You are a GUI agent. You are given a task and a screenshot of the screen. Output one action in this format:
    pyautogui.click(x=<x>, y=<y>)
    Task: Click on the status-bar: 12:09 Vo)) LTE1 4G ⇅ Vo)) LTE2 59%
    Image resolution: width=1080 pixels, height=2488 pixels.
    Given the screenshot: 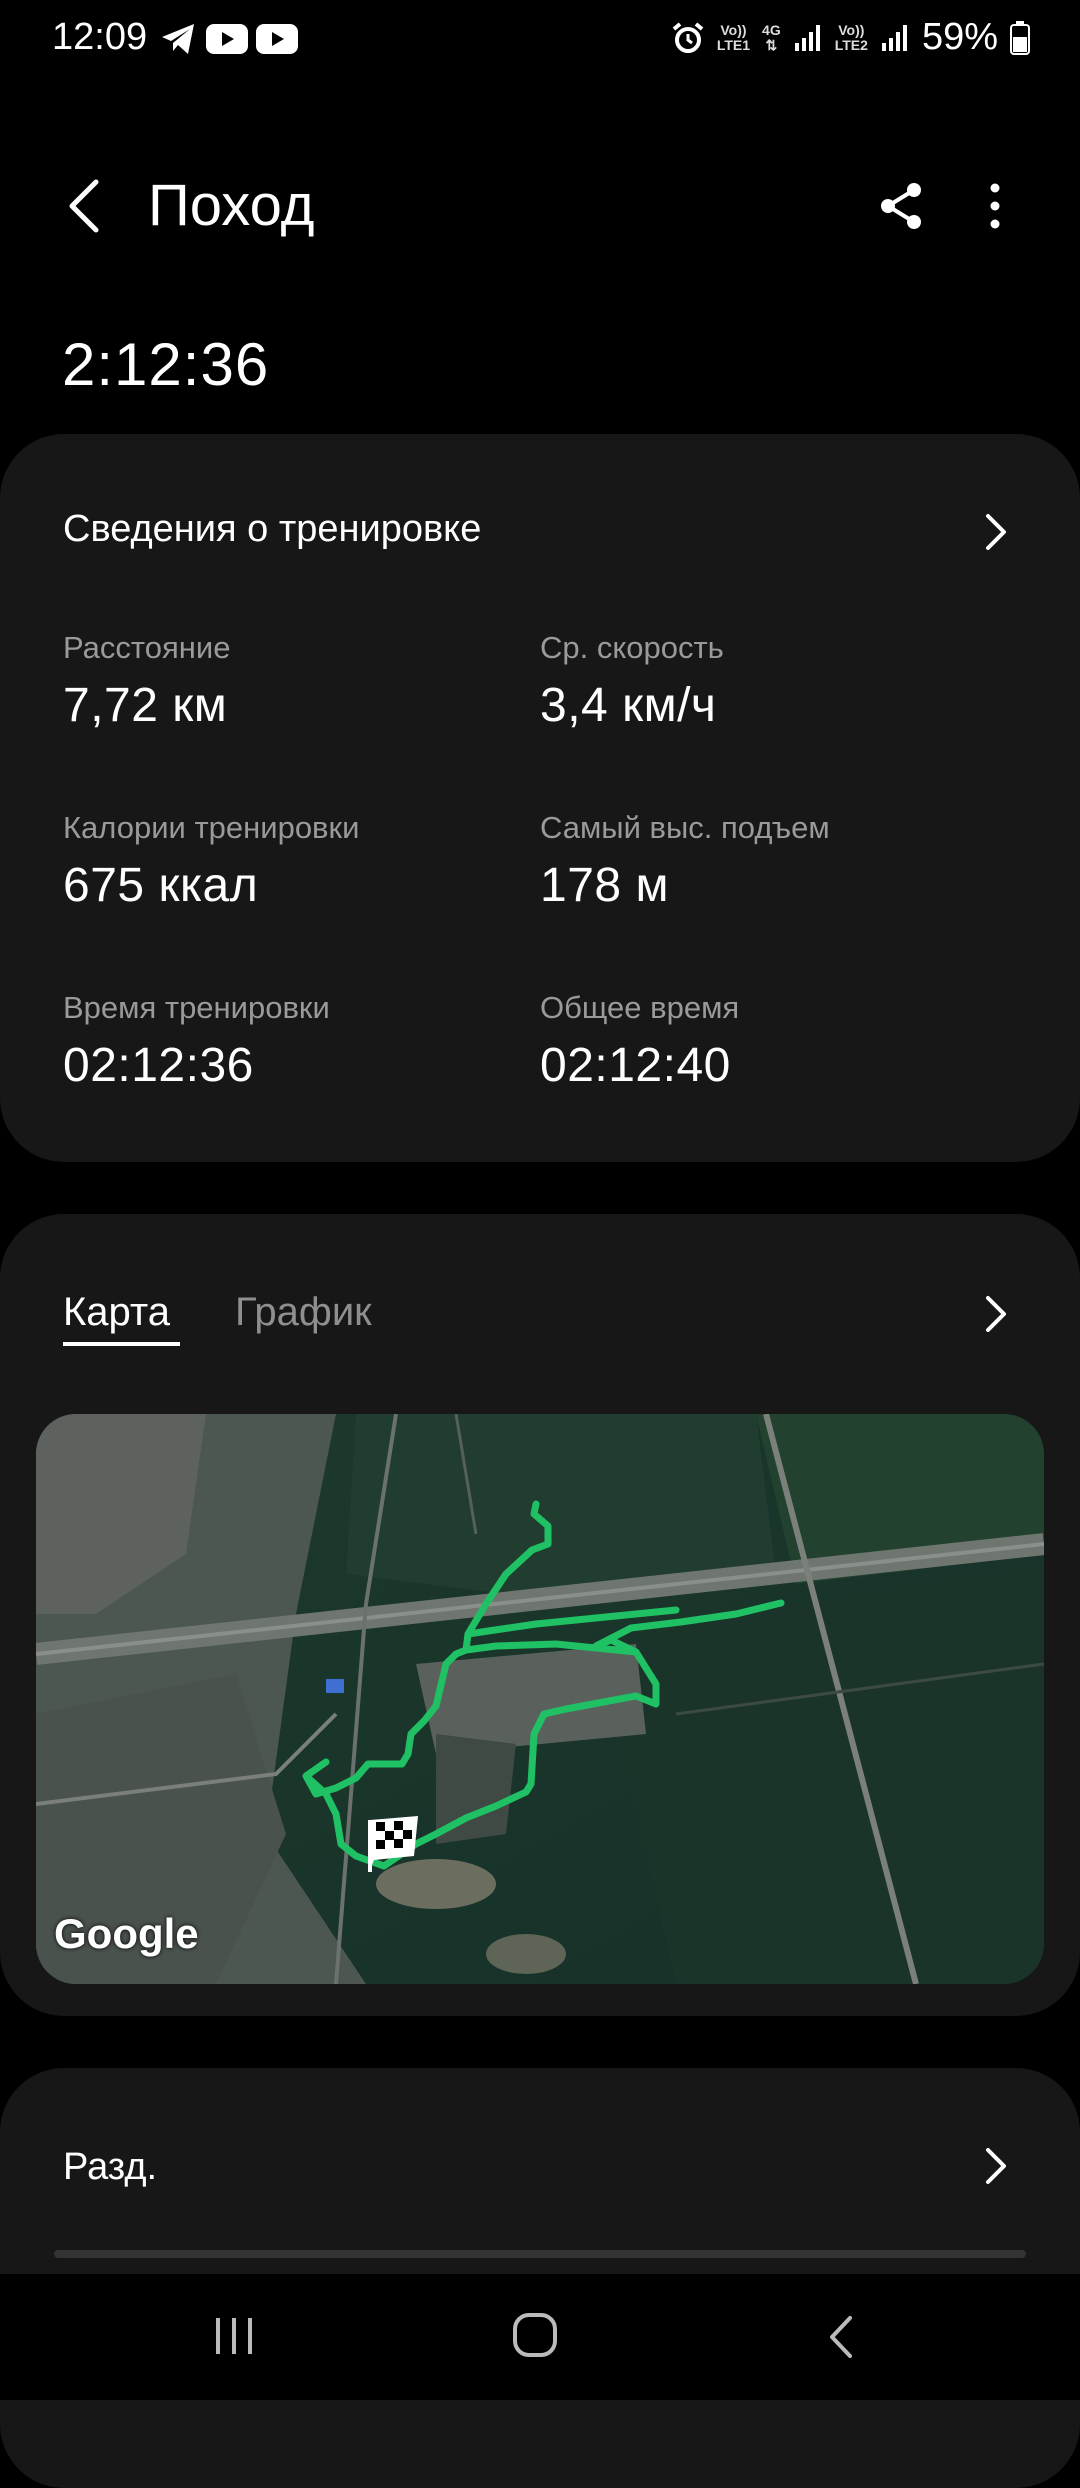 What is the action you would take?
    pyautogui.click(x=540, y=40)
    